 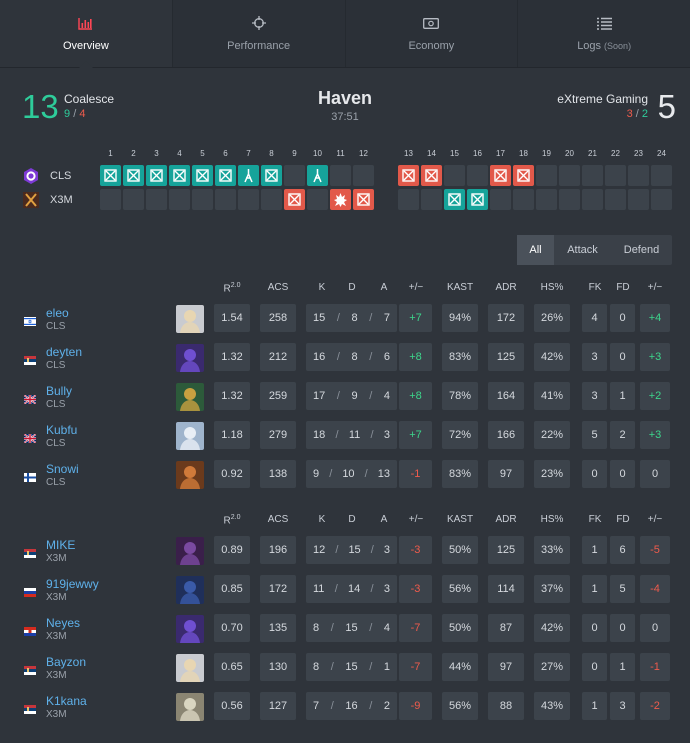 I want to click on stat-fk: 3, so click(x=594, y=357).